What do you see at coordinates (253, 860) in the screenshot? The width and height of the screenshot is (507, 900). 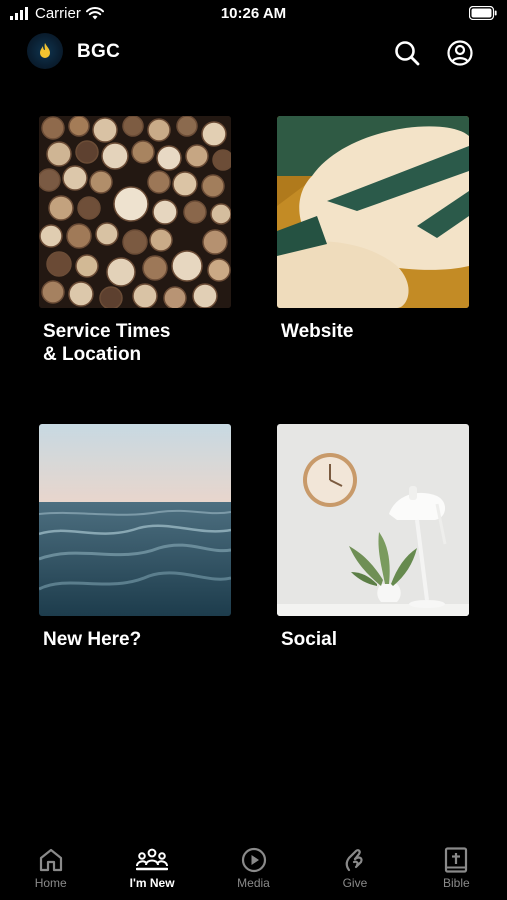 I see `play-icon` at bounding box center [253, 860].